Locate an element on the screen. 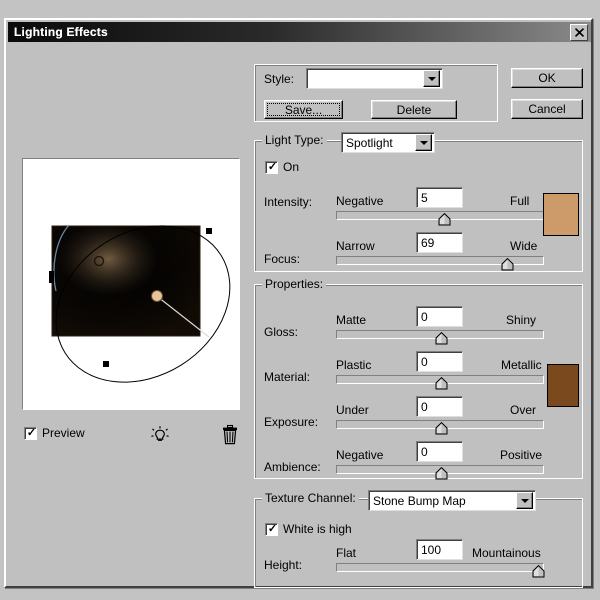  style-combo is located at coordinates (374, 78).